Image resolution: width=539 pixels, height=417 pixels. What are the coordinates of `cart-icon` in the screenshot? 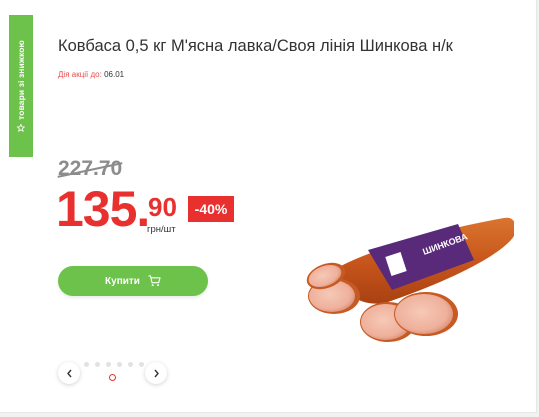 It's located at (154, 281).